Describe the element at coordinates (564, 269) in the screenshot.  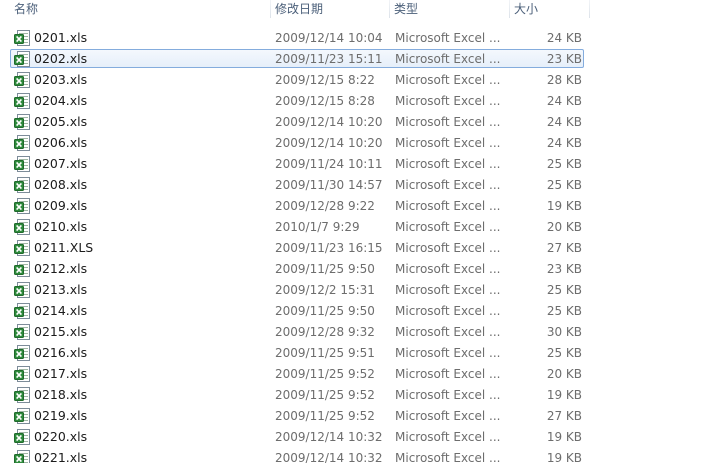
I see `file-size: 23 KB` at that location.